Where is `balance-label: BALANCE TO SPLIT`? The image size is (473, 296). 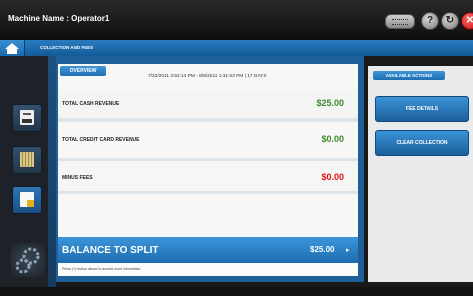 balance-label: BALANCE TO SPLIT is located at coordinates (110, 250).